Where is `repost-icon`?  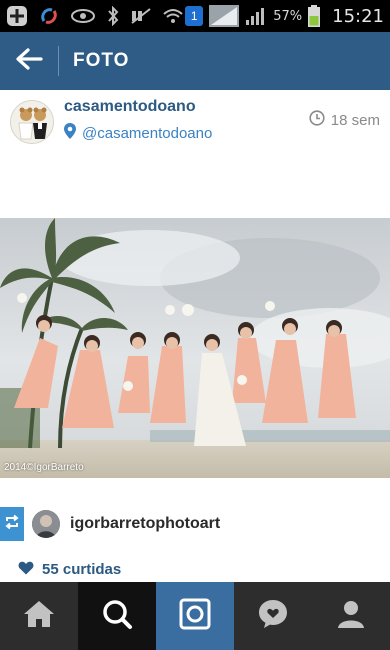
repost-icon is located at coordinates (12, 524).